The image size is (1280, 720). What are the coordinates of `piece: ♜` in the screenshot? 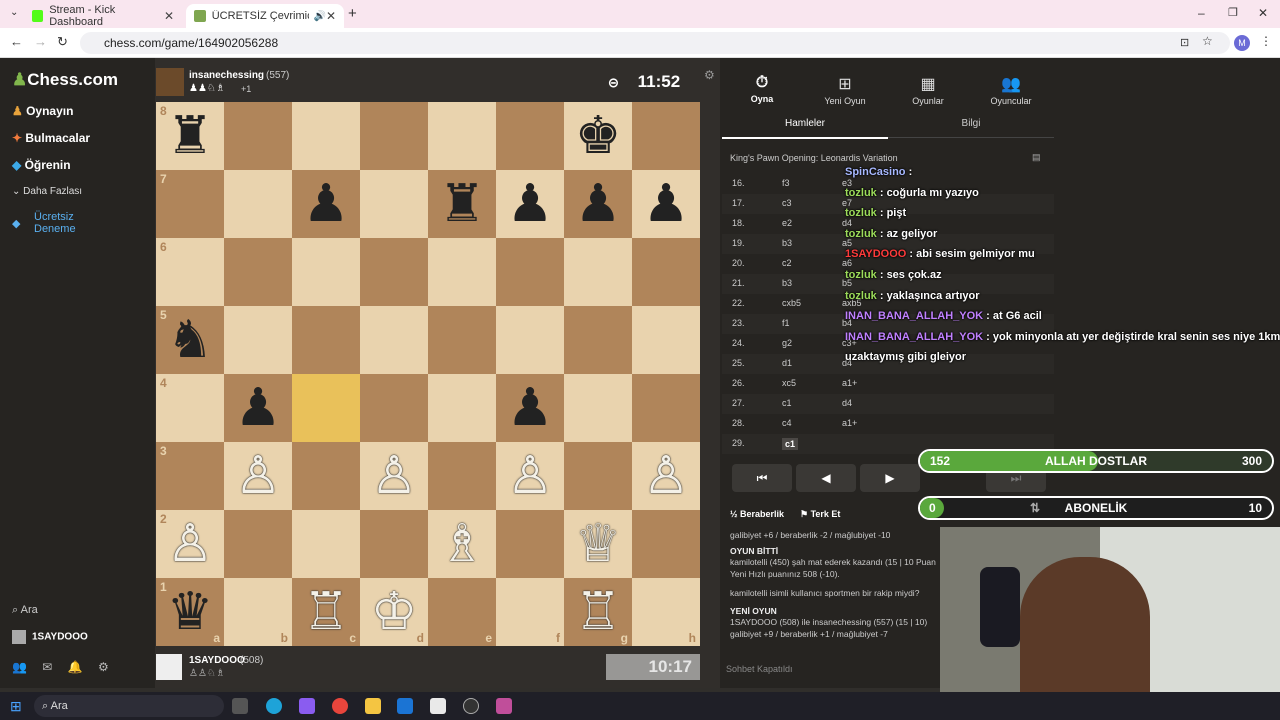 It's located at (190, 136).